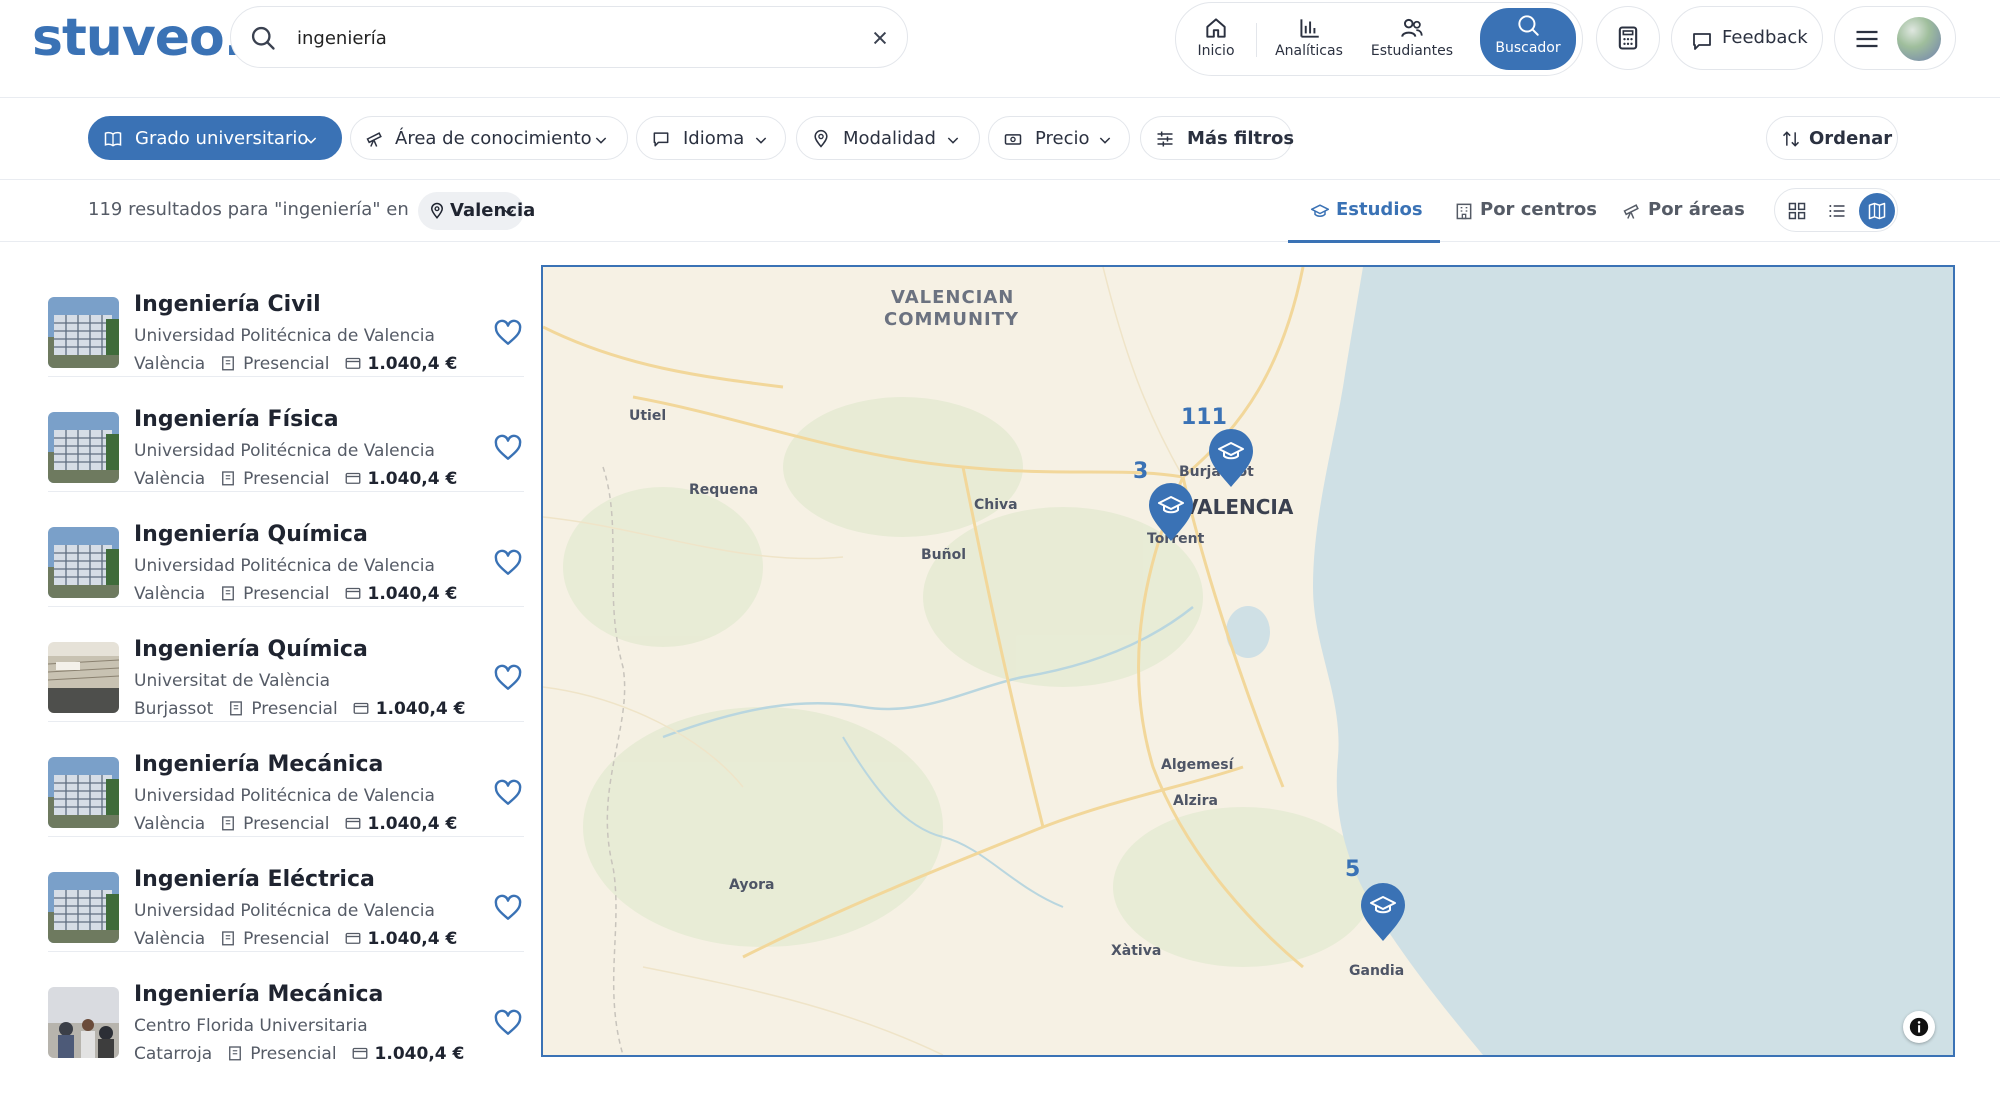  What do you see at coordinates (1353, 869) in the screenshot?
I see `map-cluster-count: 5` at bounding box center [1353, 869].